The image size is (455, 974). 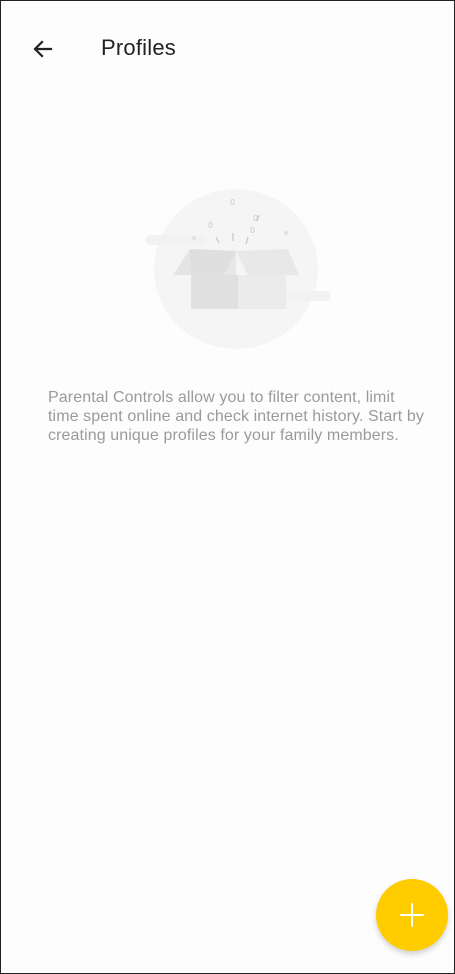 I want to click on plus-icon, so click(x=412, y=915).